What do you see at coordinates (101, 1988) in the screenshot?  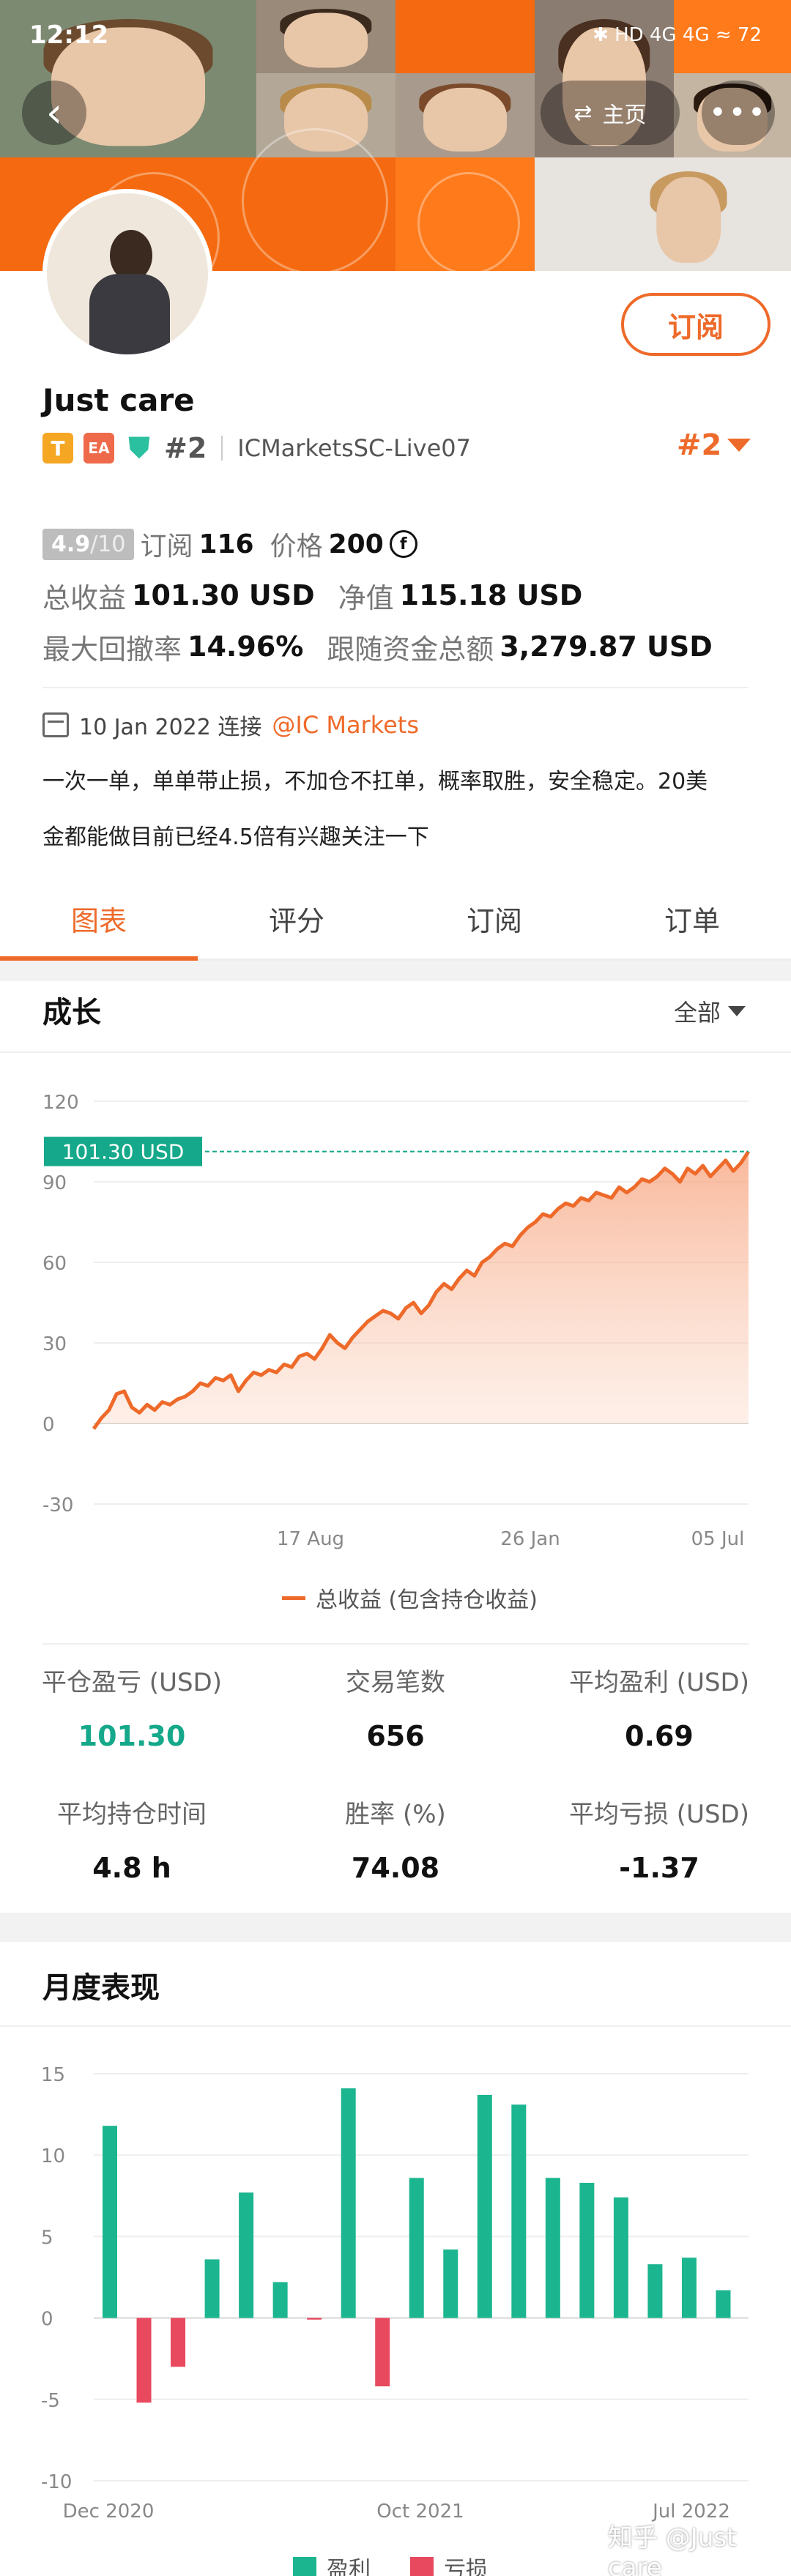 I see `monthly-title: 月度表现` at bounding box center [101, 1988].